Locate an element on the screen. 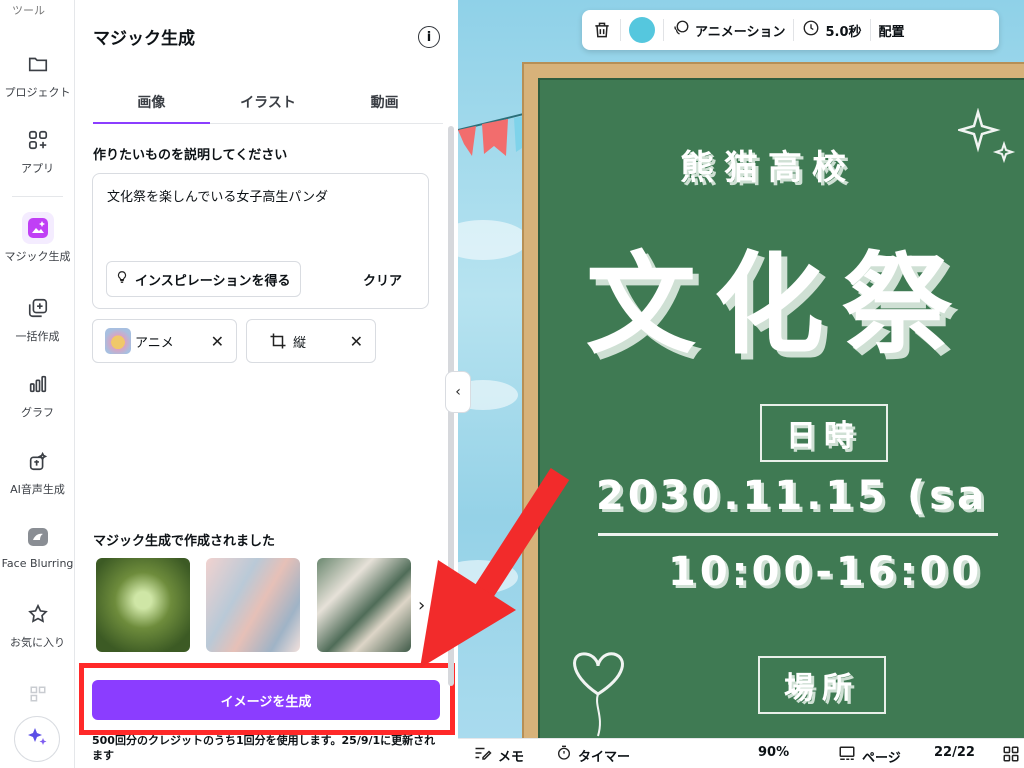  red-annotation-arrow is located at coordinates (495, 568).